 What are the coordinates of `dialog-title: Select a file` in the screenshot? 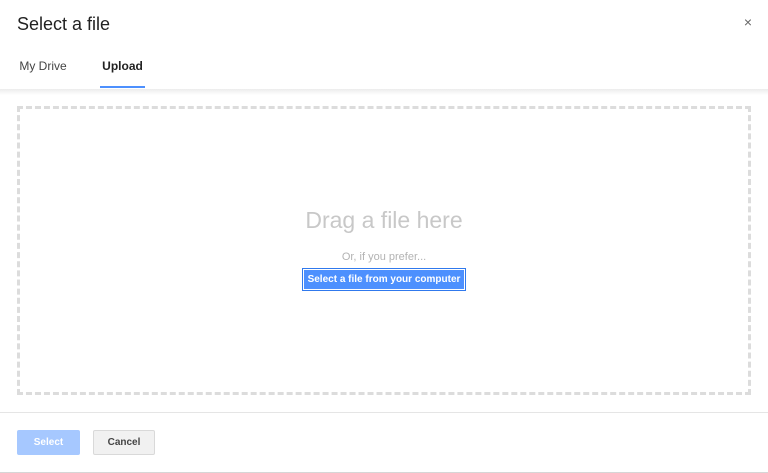 It's located at (64, 24).